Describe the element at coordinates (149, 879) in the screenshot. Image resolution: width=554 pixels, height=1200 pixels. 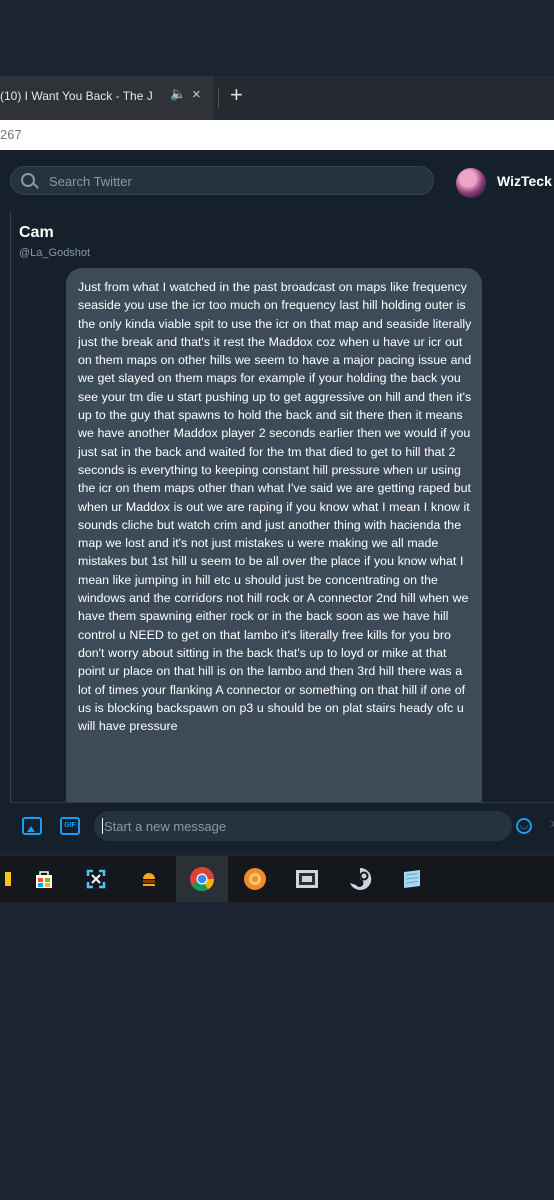
I see `burger-app-icon` at that location.